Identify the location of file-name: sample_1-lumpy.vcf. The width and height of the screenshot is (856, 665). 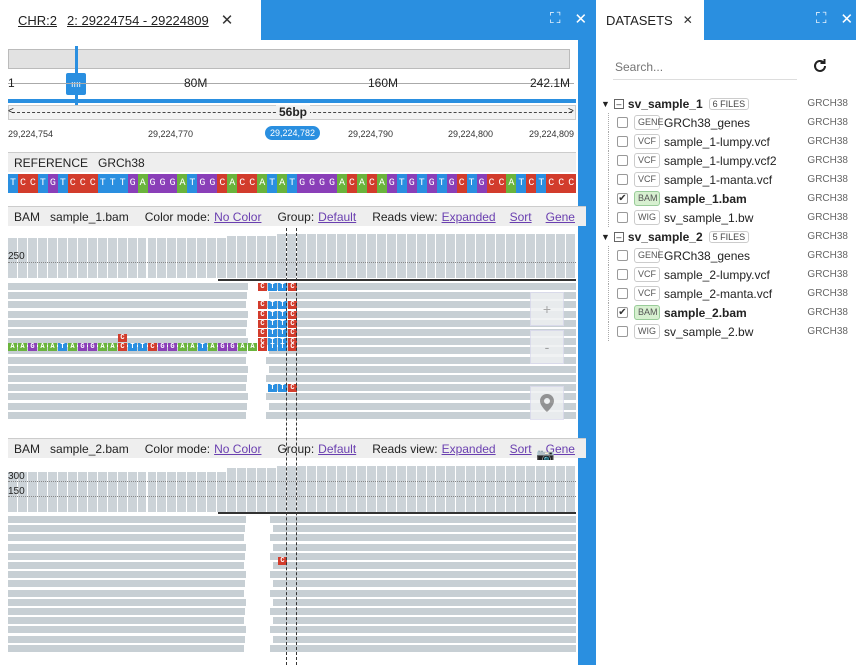
(717, 142).